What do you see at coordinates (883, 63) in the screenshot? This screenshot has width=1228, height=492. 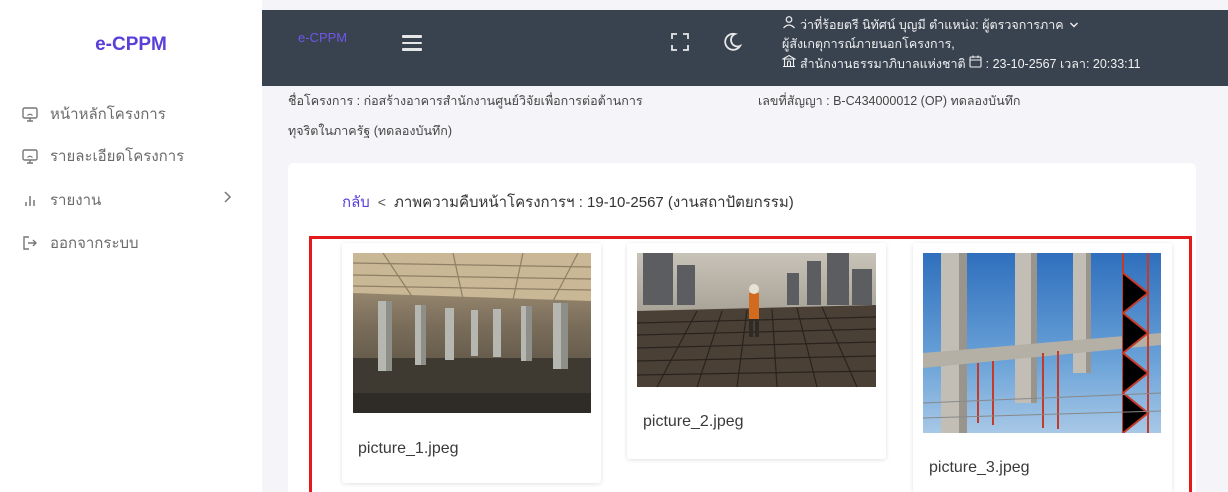 I see `organization-name: สำนักงานธรรมาภิบาลแห่งชาติ` at bounding box center [883, 63].